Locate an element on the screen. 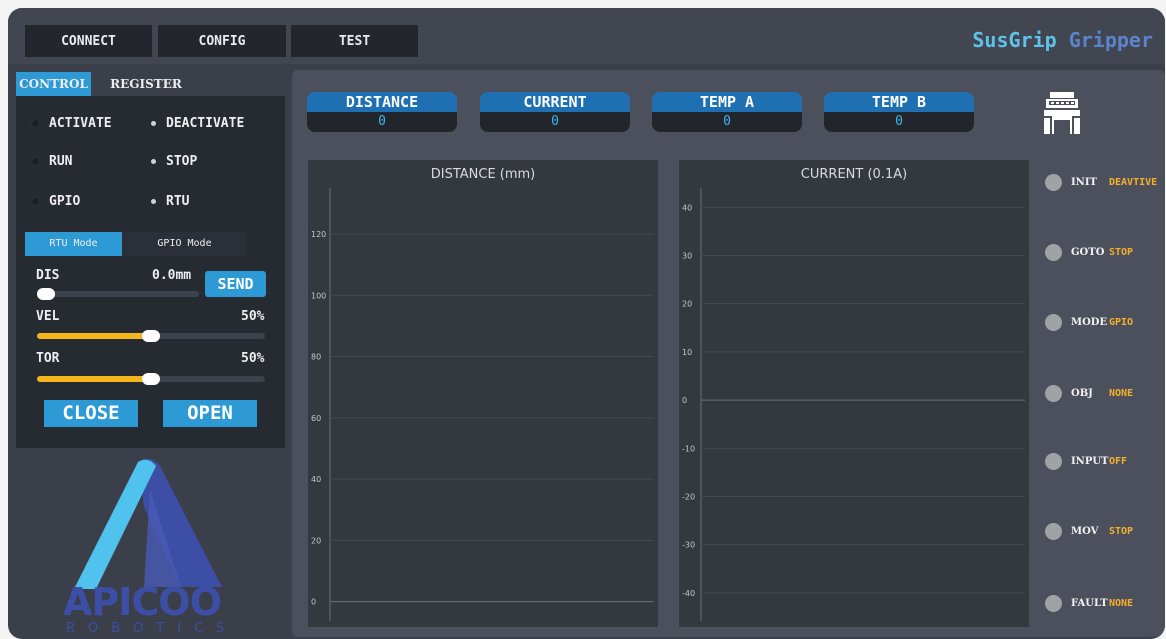 The width and height of the screenshot is (1166, 639). distance-chart-tick-label: 60 is located at coordinates (316, 418).